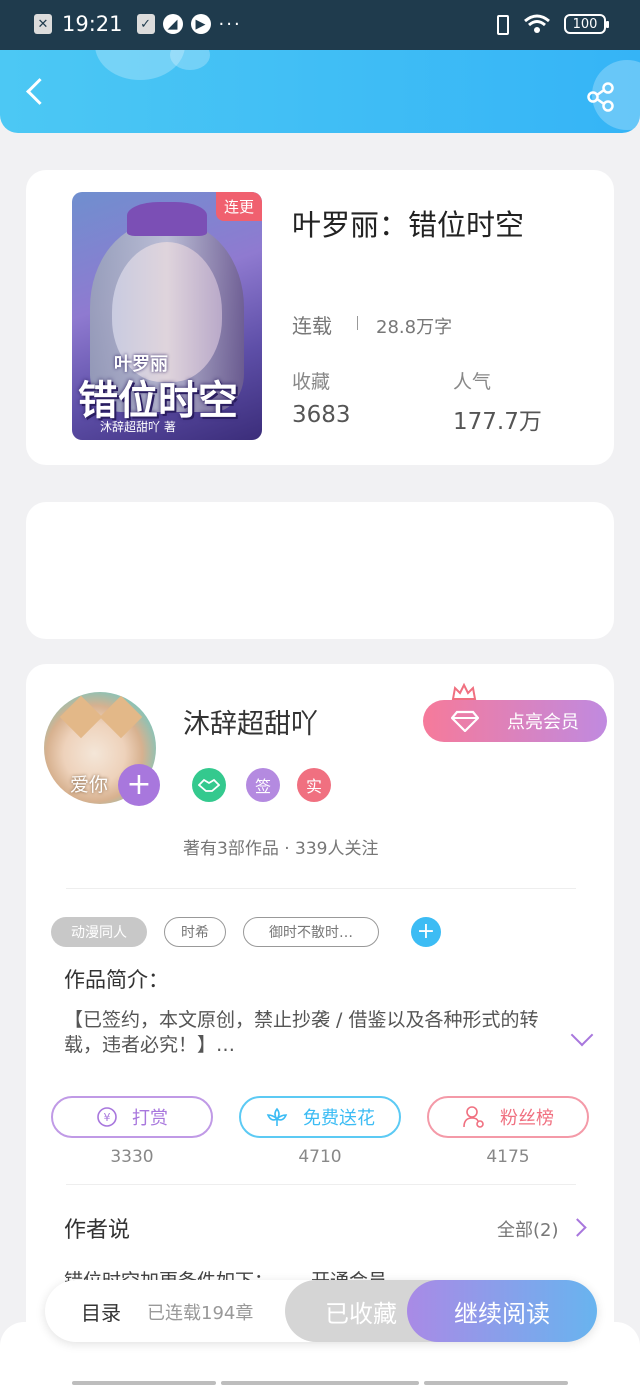  Describe the element at coordinates (339, 1118) in the screenshot. I see `send-flower-label: 免费送花` at that location.